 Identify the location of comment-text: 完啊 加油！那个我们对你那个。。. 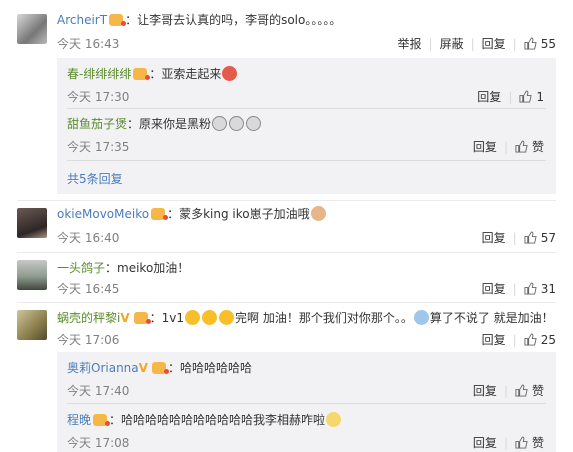
(324, 318).